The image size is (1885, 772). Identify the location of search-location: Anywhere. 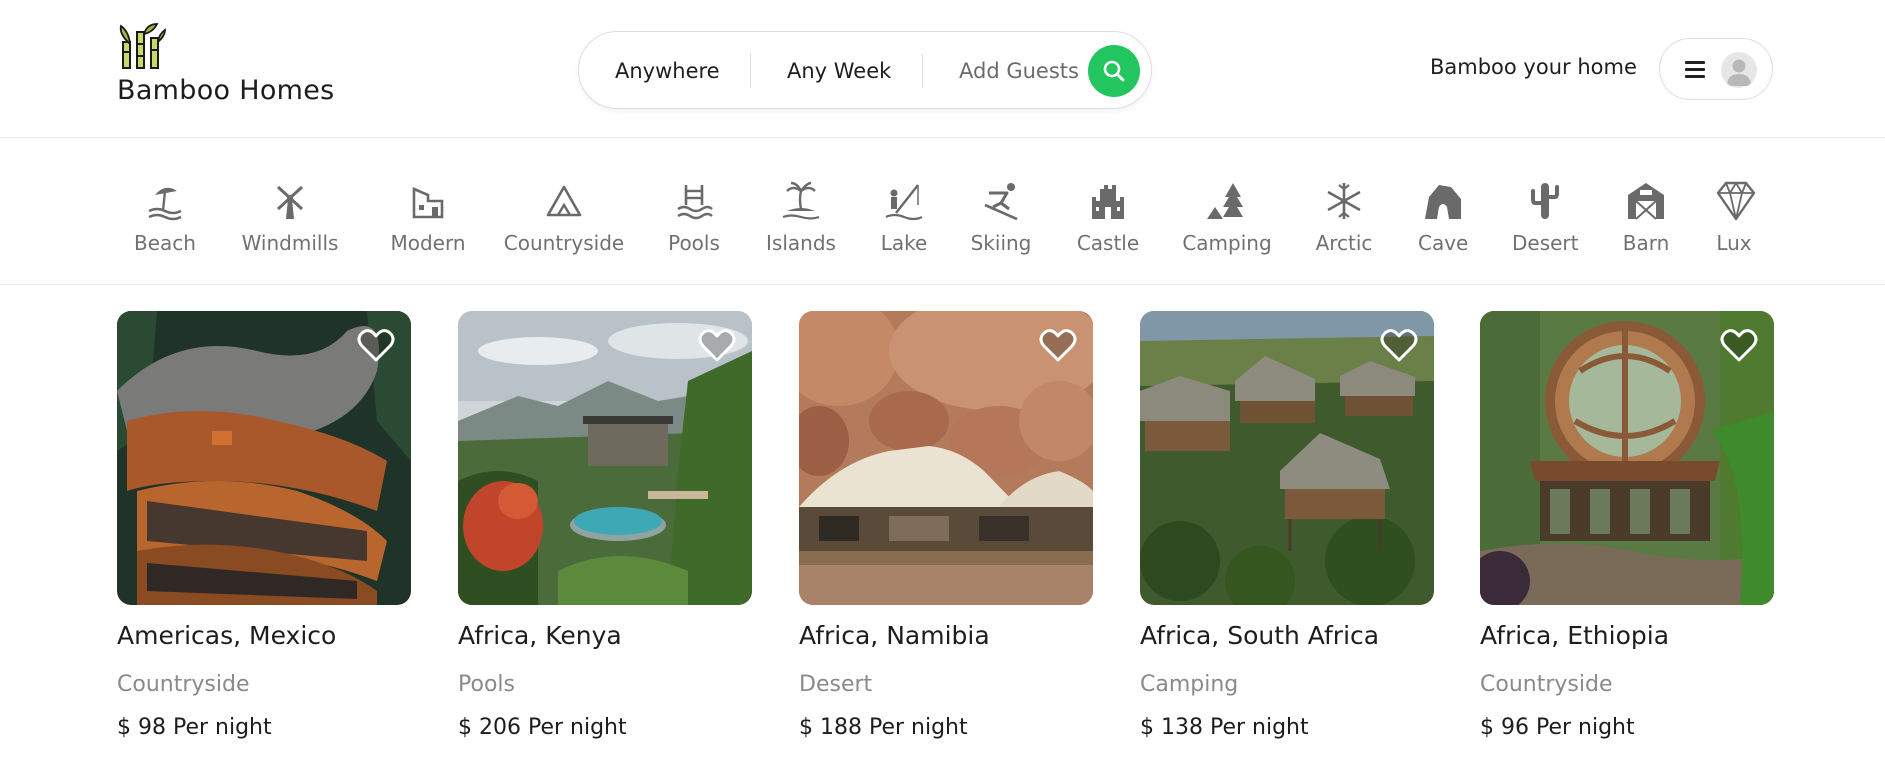
(667, 71).